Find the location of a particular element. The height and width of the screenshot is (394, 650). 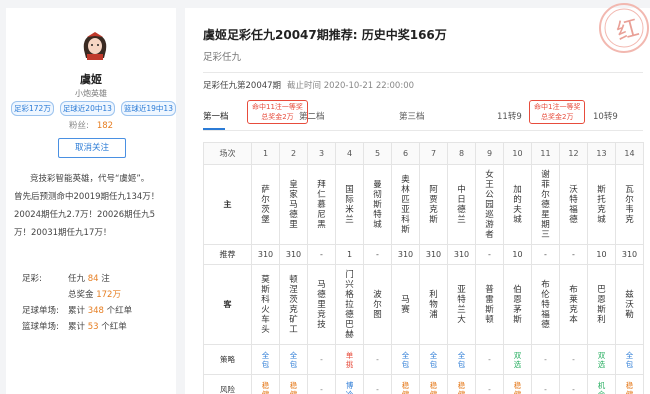

risk-cell-text: 博冷 is located at coordinates (349, 387).